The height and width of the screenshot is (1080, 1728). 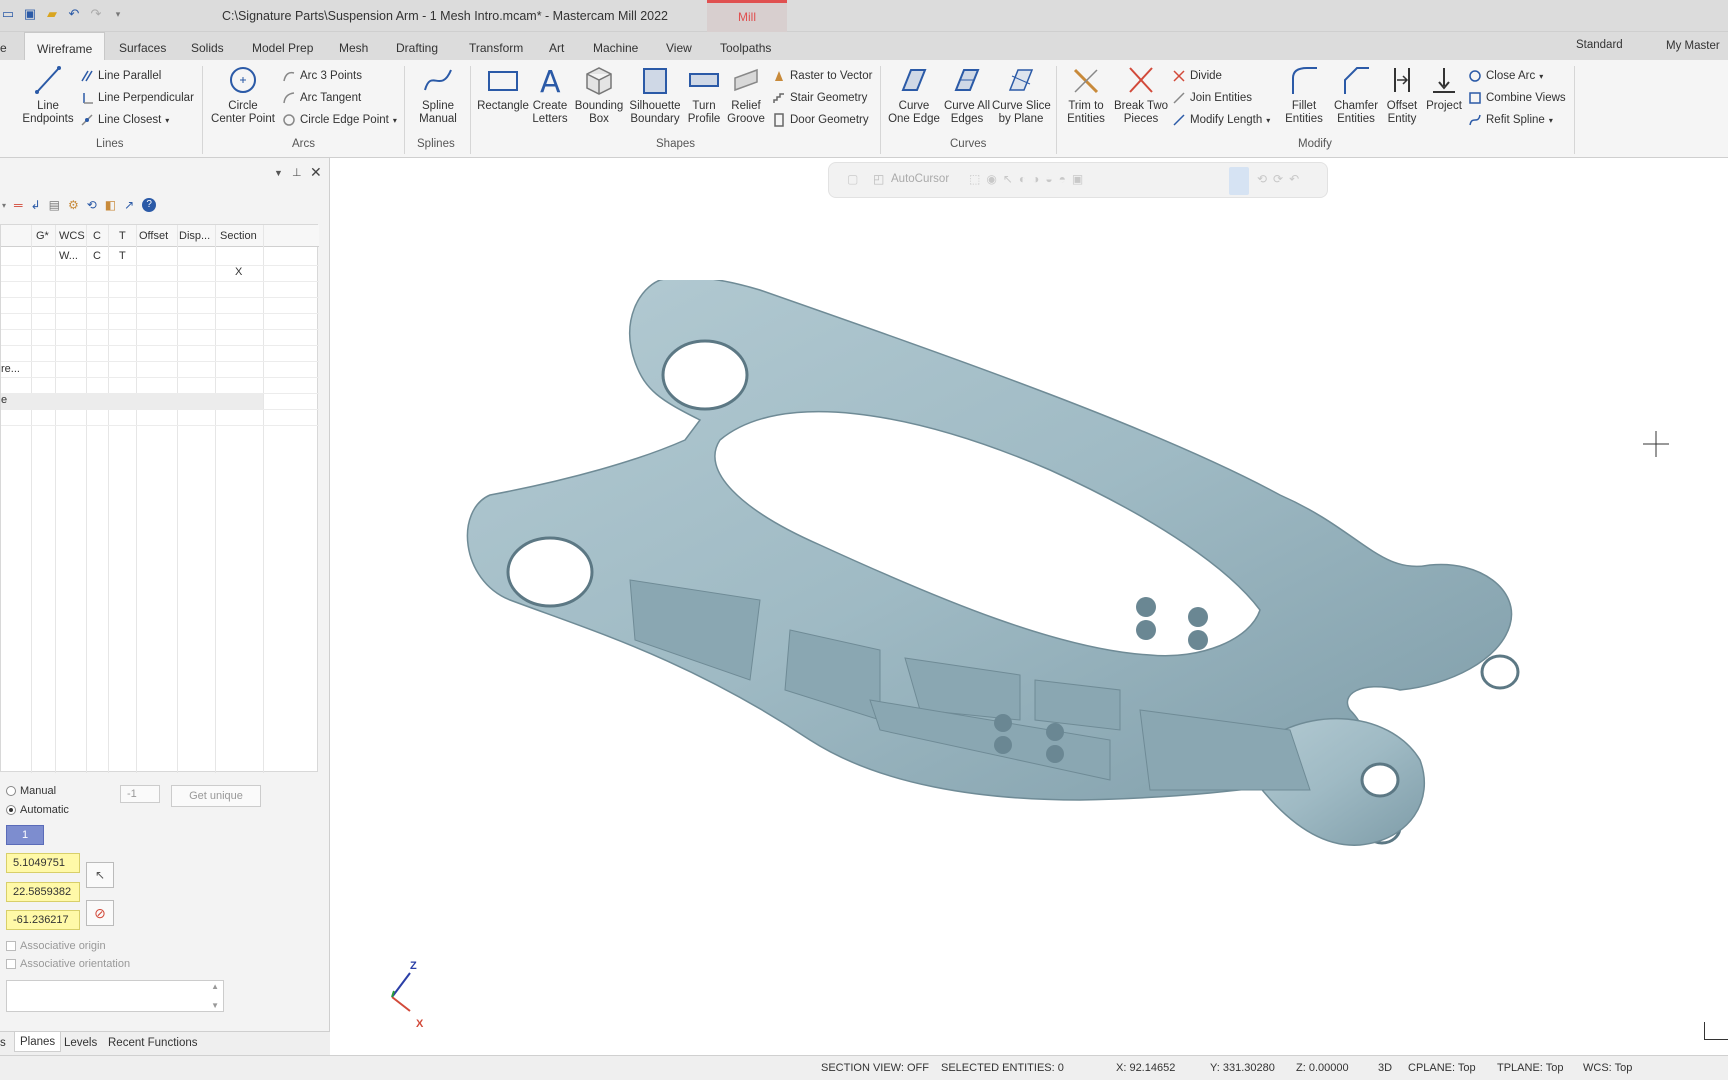 I want to click on save-icon: ▣, so click(x=30, y=14).